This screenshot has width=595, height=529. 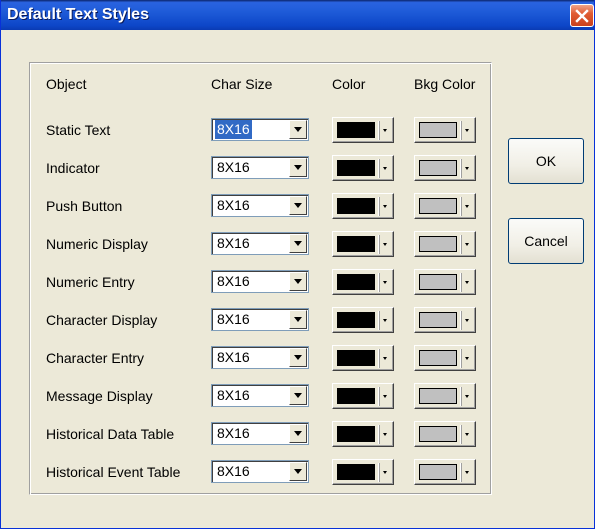 What do you see at coordinates (546, 241) in the screenshot?
I see `cancel-button: Cancel` at bounding box center [546, 241].